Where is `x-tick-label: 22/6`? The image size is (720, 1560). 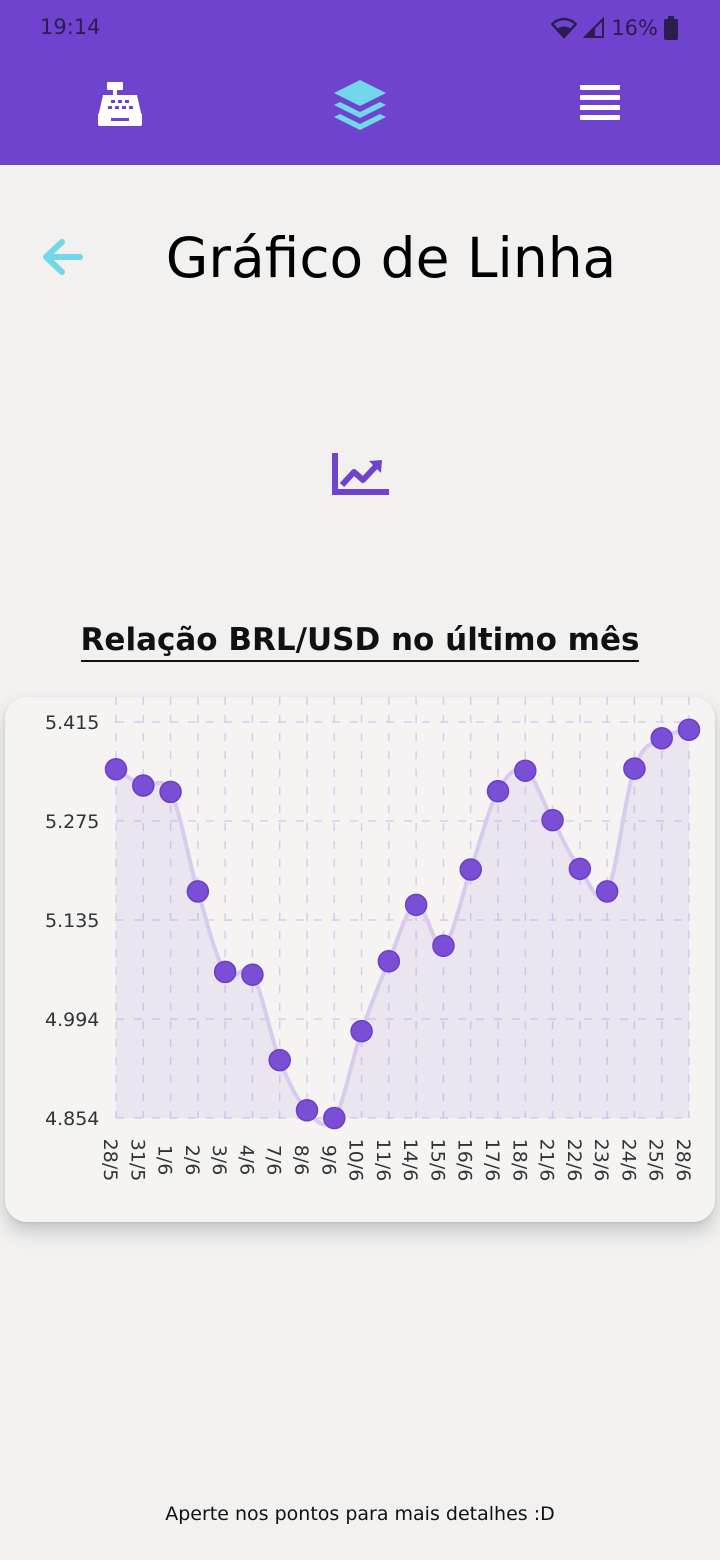
x-tick-label: 22/6 is located at coordinates (574, 1160).